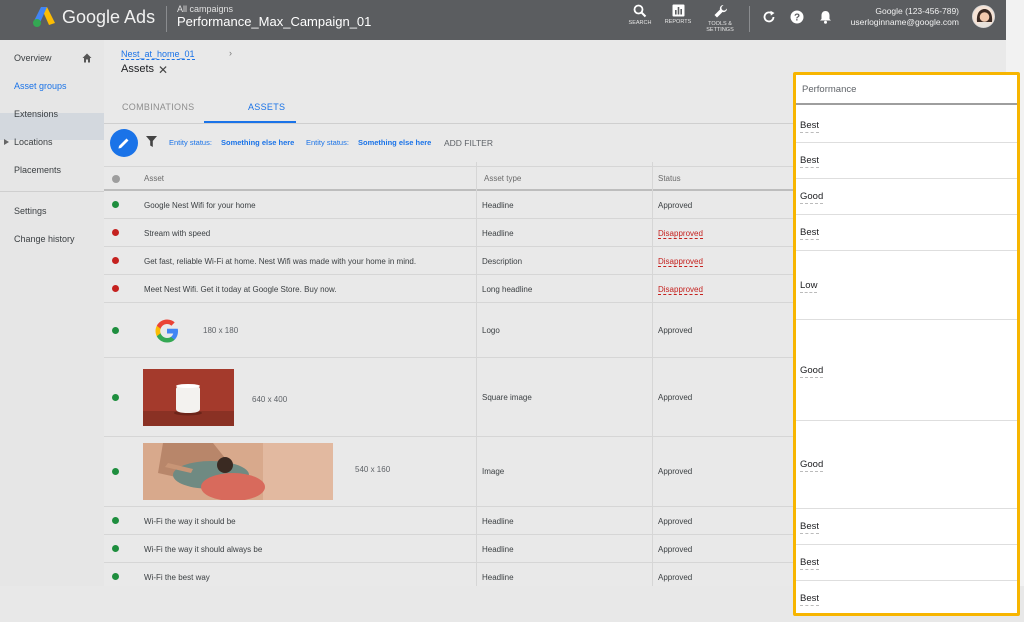 This screenshot has width=1024, height=622. What do you see at coordinates (177, 233) in the screenshot?
I see `asset-text: Stream with speed` at bounding box center [177, 233].